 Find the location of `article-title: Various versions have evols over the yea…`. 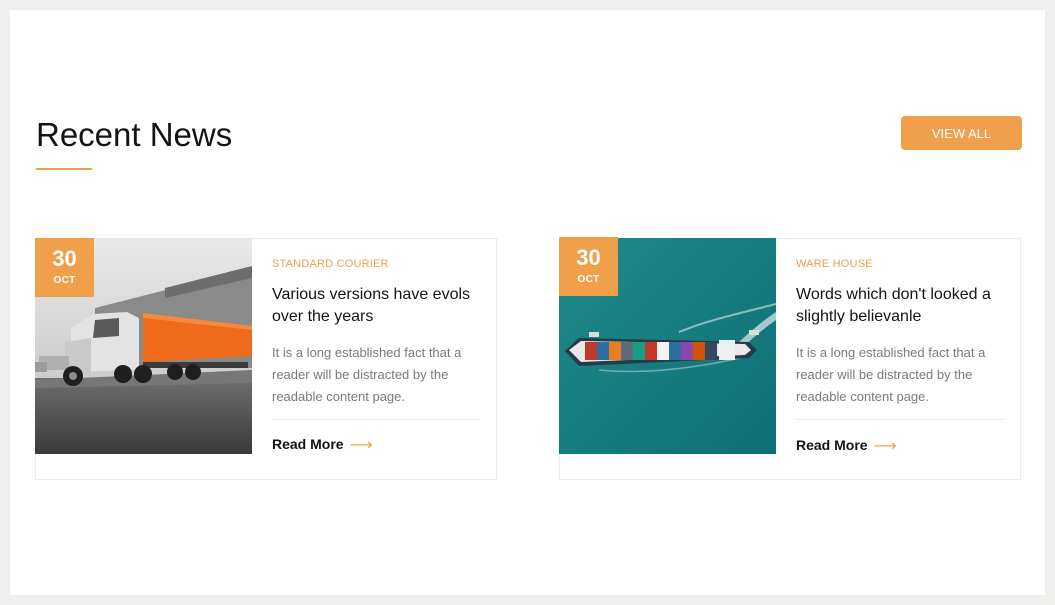

article-title: Various versions have evols over the yea… is located at coordinates (377, 306).